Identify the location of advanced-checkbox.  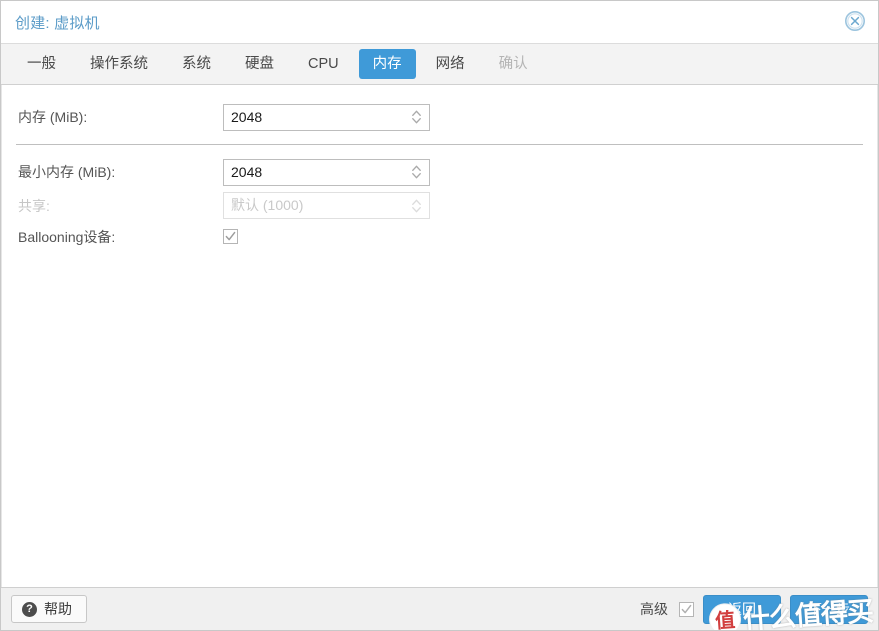
(686, 609).